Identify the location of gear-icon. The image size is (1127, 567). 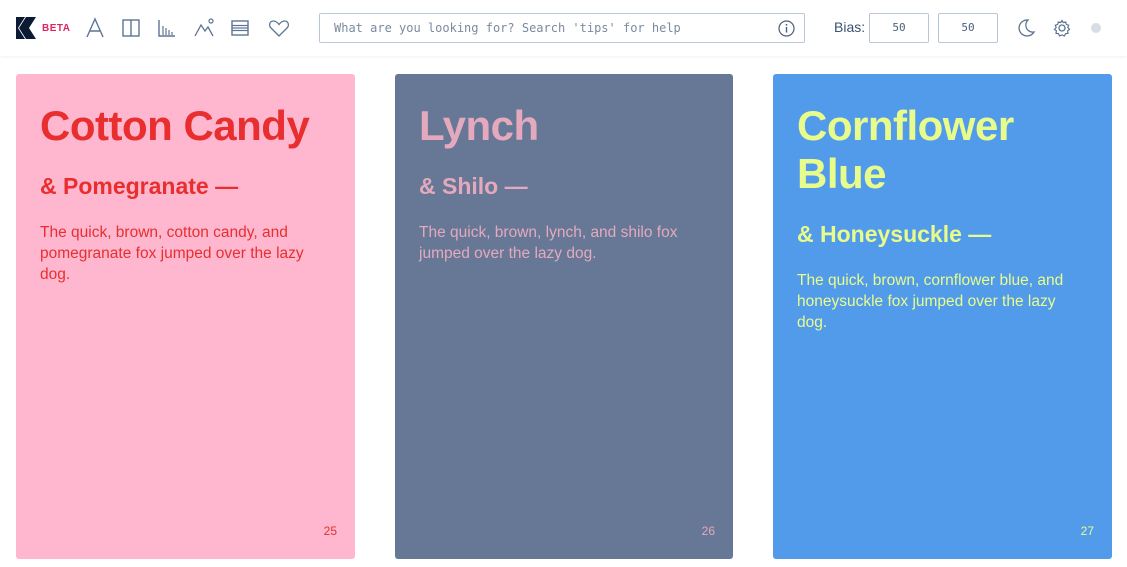
(1062, 28).